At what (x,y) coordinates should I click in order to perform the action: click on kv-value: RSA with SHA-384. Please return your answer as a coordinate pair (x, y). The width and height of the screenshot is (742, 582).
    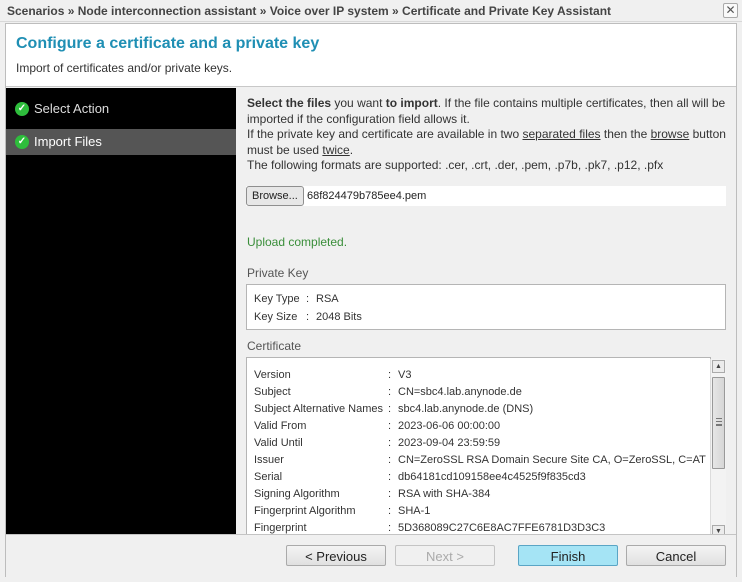
    Looking at the image, I should click on (444, 494).